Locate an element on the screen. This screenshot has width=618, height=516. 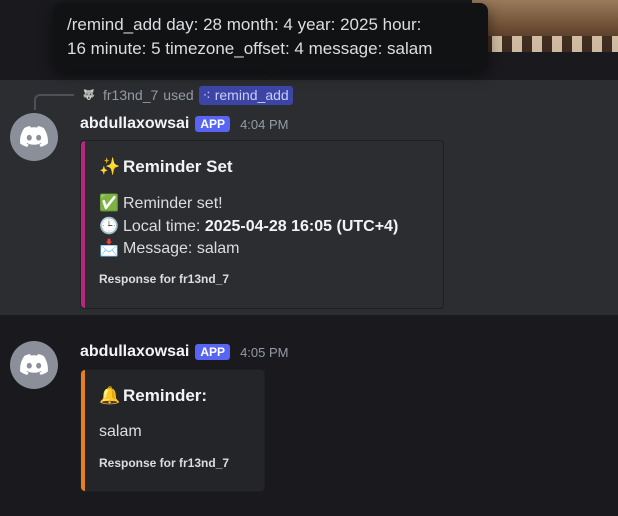
embed-reminder: 🔔 Reminder: salam Response for fr13nd_7 is located at coordinates (172, 430).